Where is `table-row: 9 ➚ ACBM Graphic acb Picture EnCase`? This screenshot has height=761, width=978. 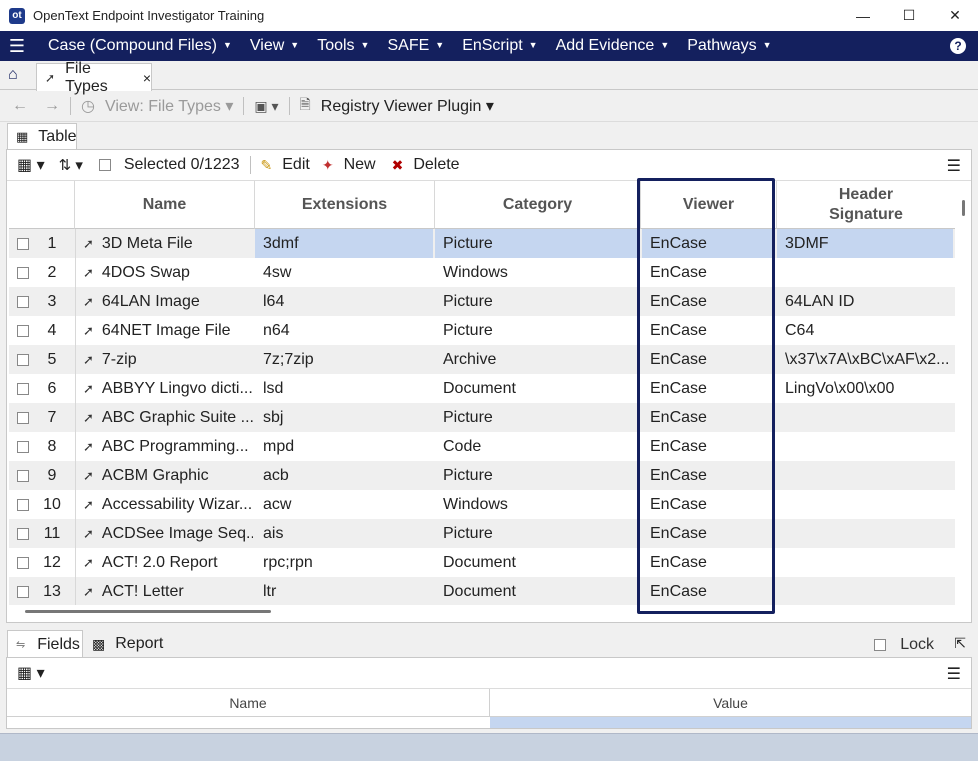 table-row: 9 ➚ ACBM Graphic acb Picture EnCase is located at coordinates (482, 475).